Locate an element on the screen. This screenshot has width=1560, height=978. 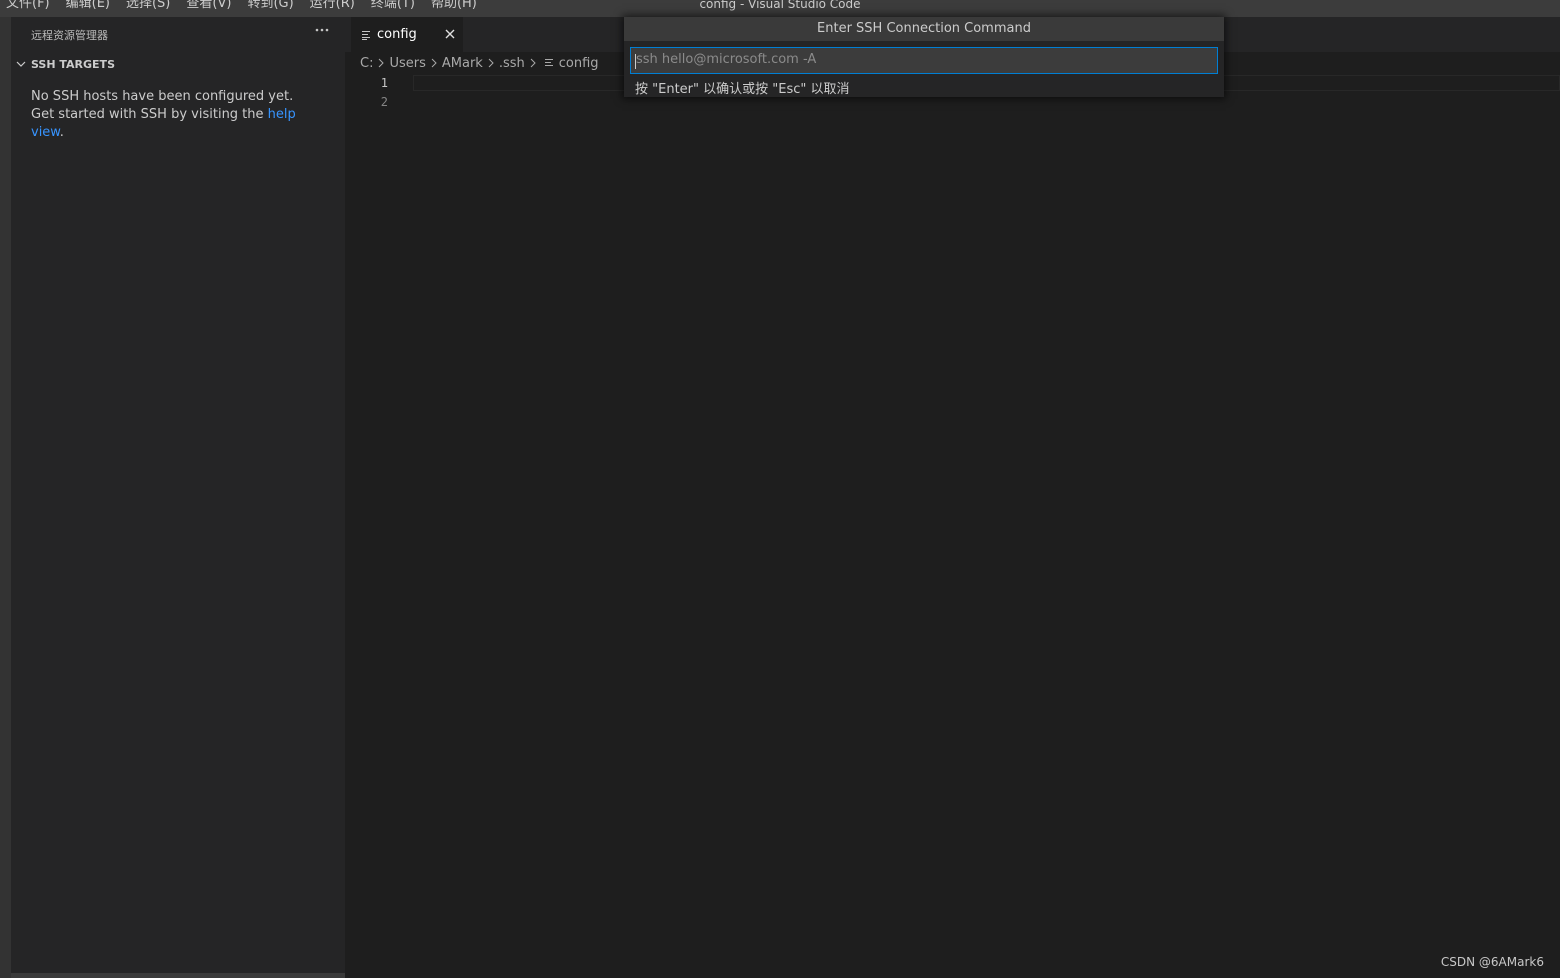
more-actions-button is located at coordinates (322, 31).